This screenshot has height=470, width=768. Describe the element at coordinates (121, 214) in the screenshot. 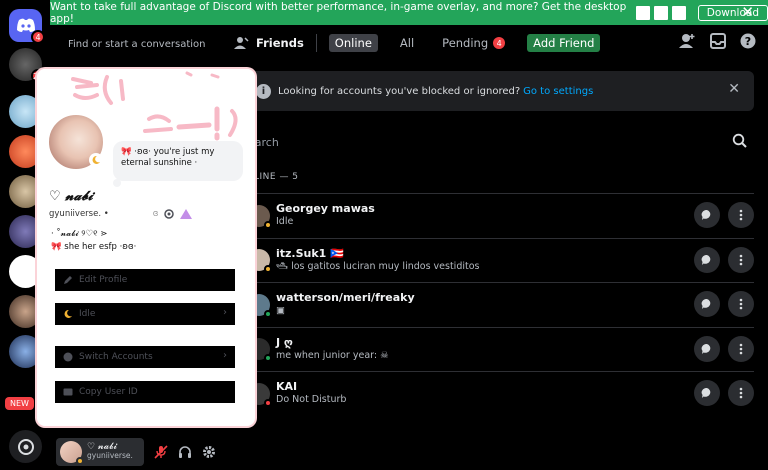

I see `profile-username-row: gyuniiverse. • ɞ` at that location.